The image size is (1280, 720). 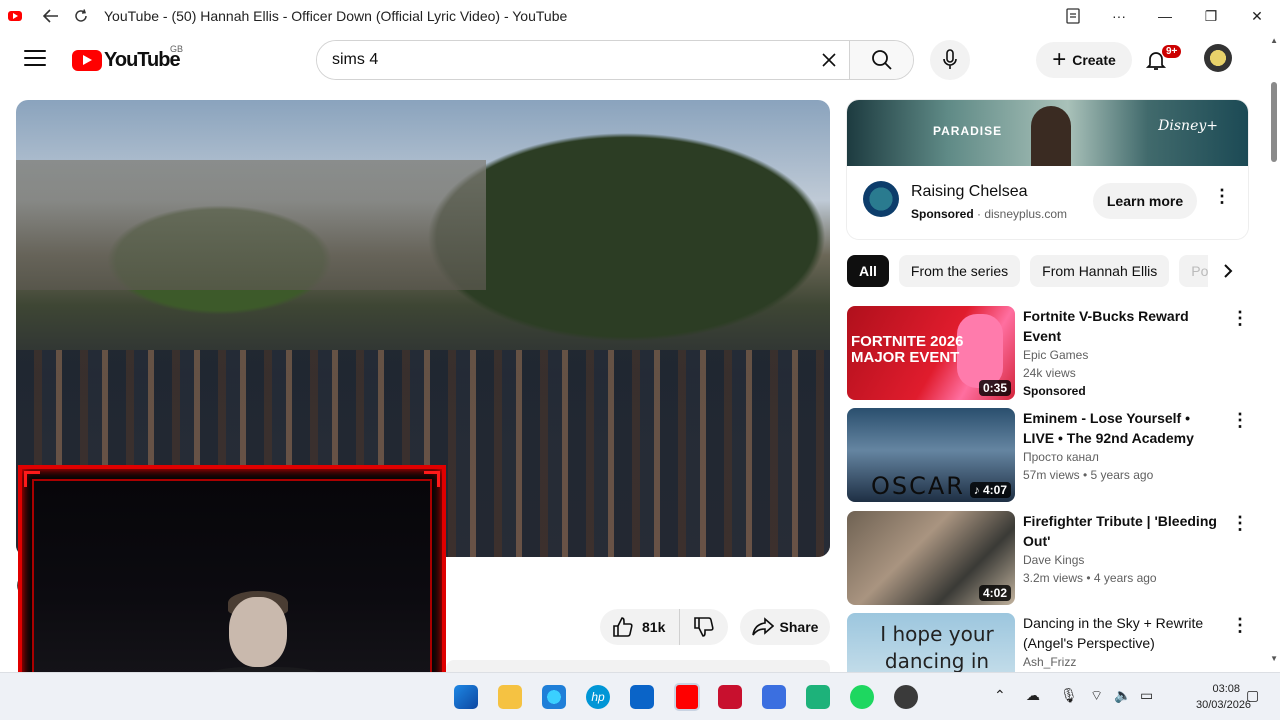 What do you see at coordinates (1090, 578) in the screenshot?
I see `video-meta: 3.2m views • 4 years ago` at bounding box center [1090, 578].